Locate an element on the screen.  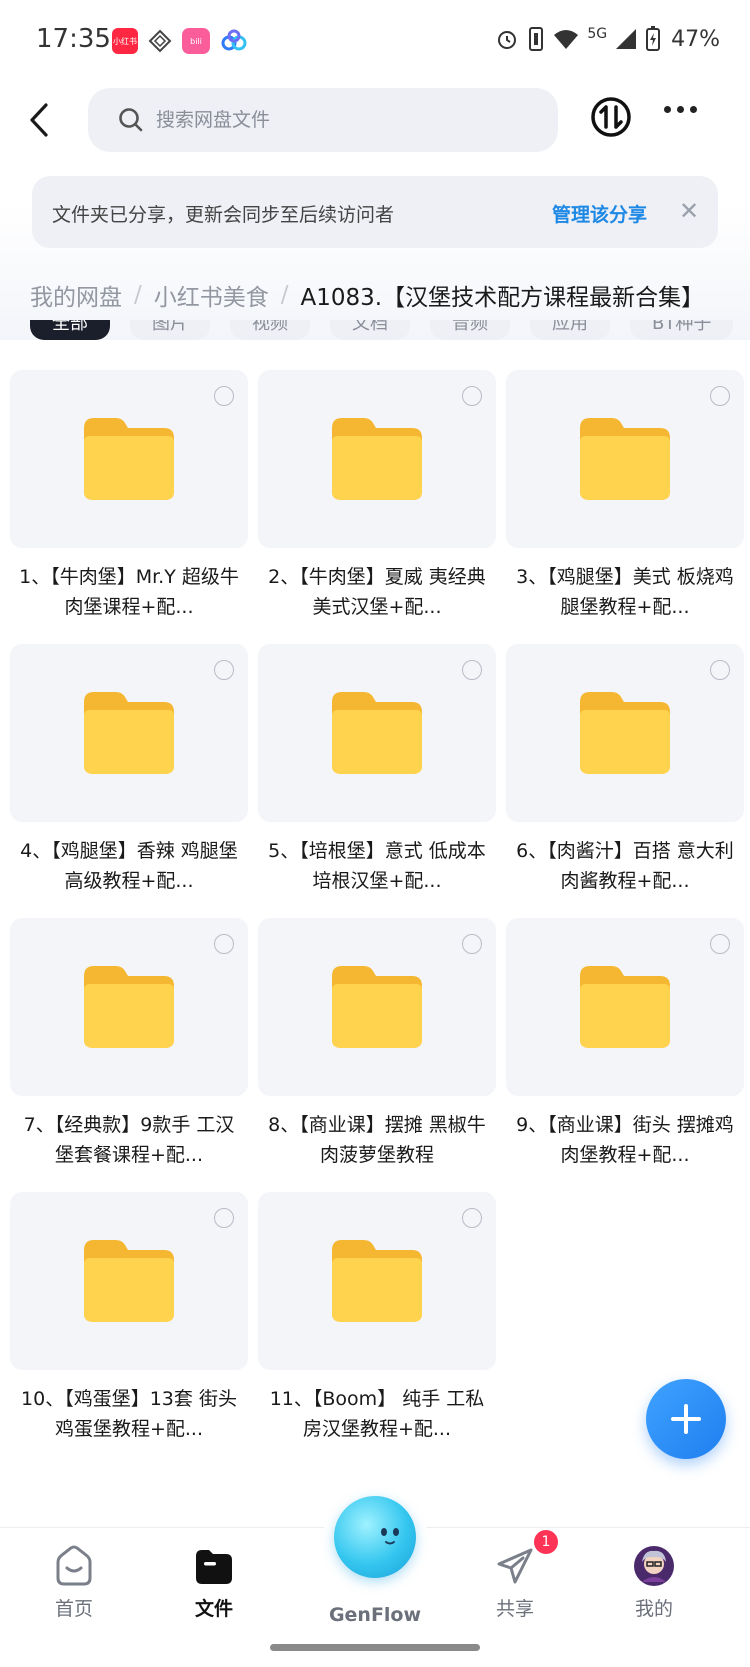
manage-share-link: 管理该分享 is located at coordinates (599, 213).